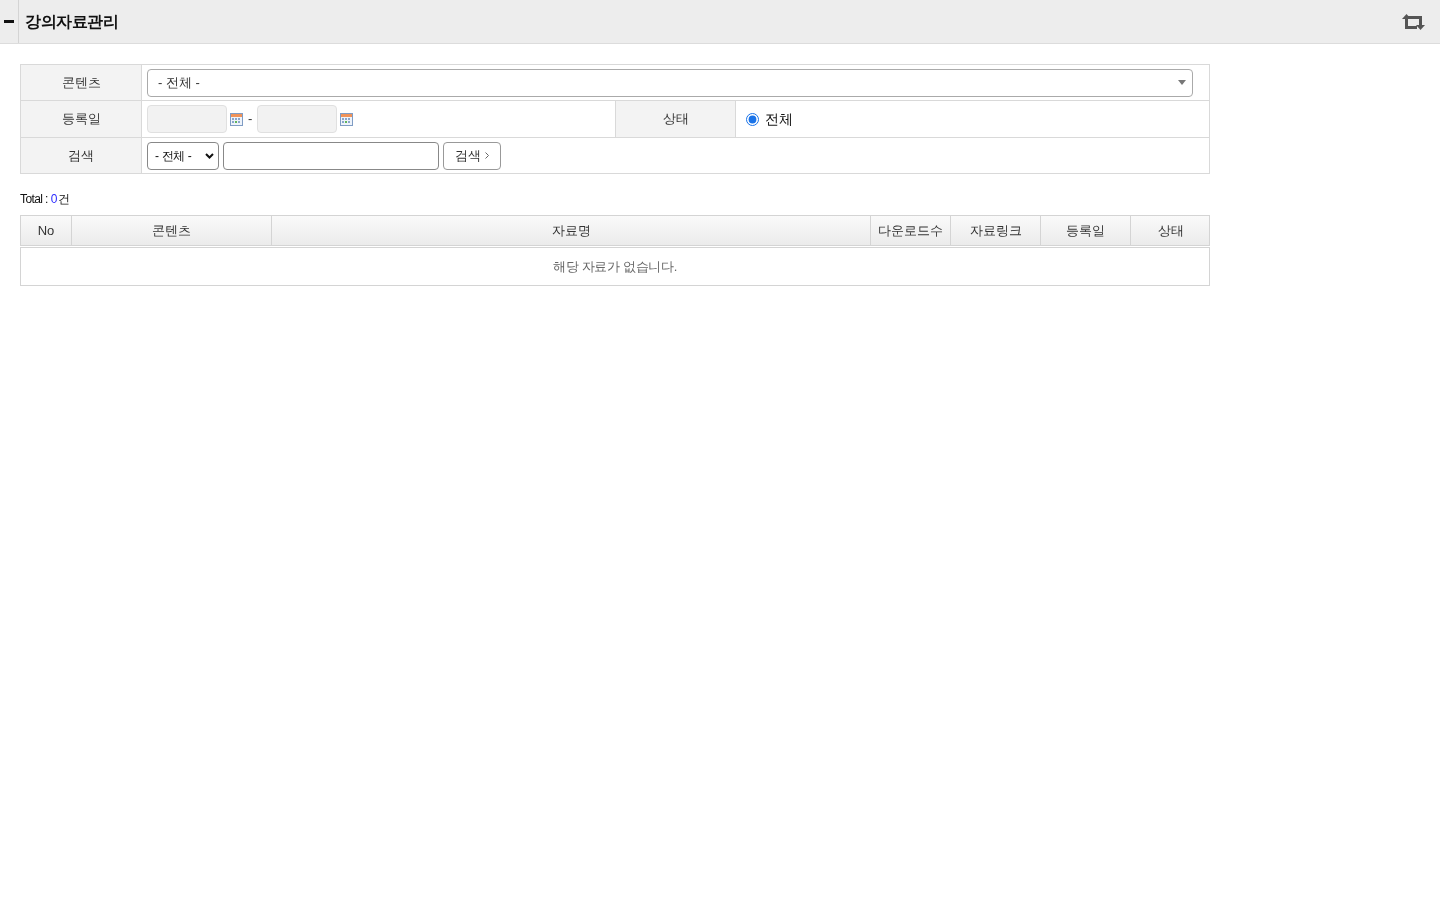  Describe the element at coordinates (34, 199) in the screenshot. I see `total-label: Total :` at that location.